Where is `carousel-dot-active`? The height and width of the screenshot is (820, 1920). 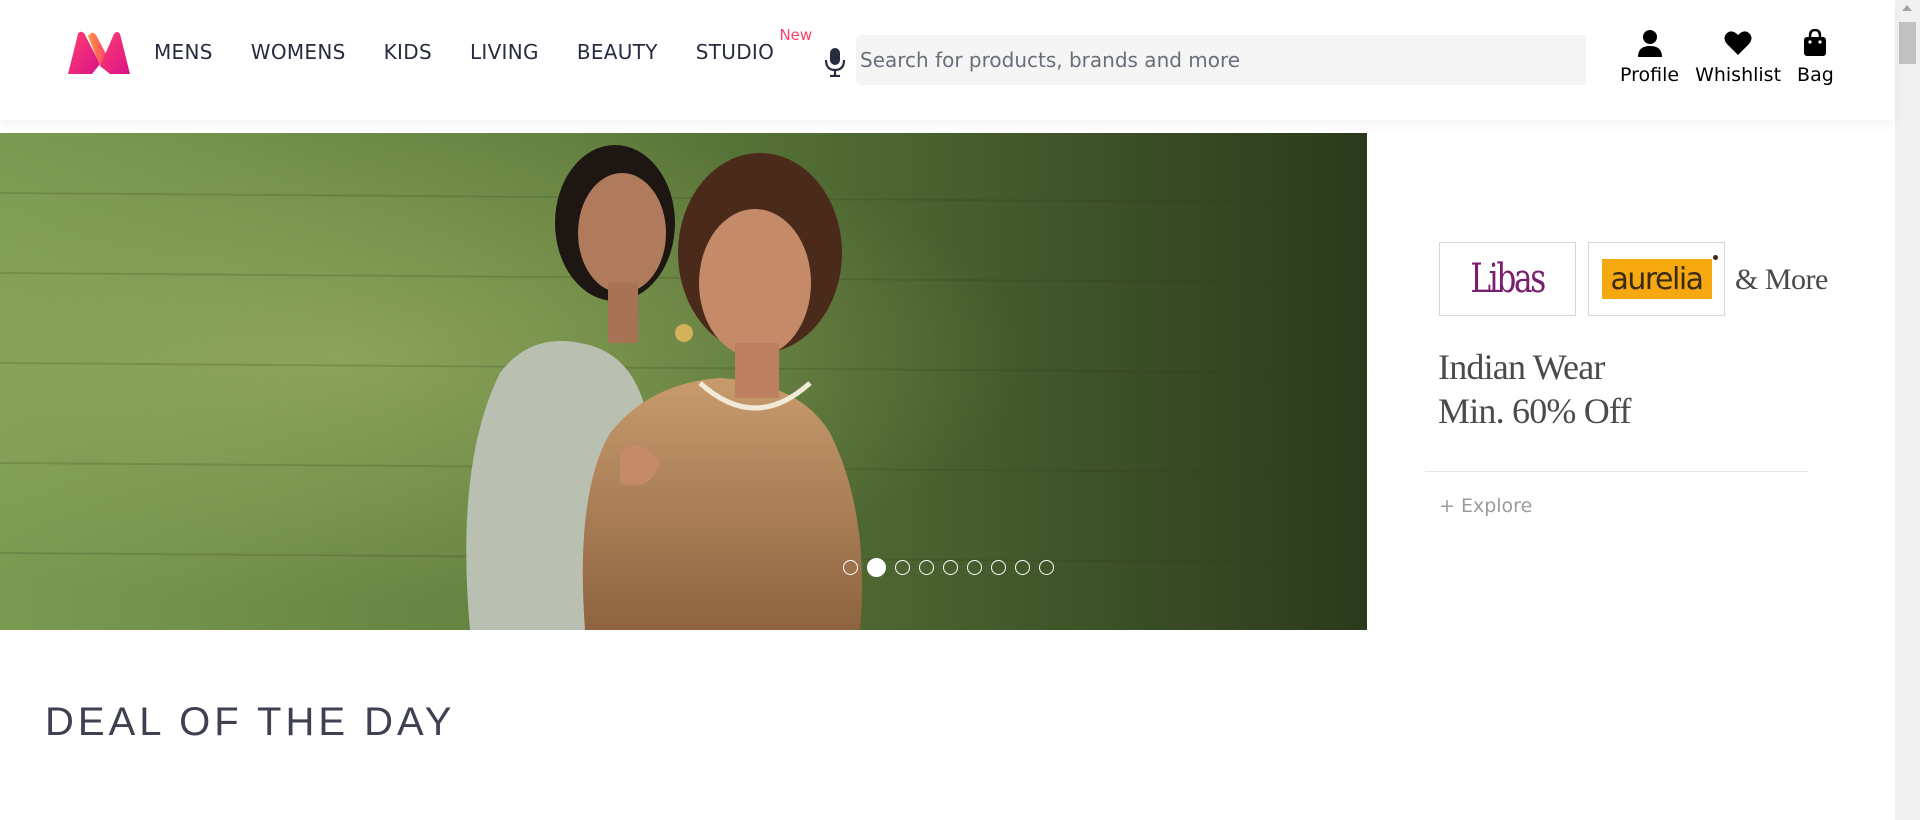 carousel-dot-active is located at coordinates (876, 567).